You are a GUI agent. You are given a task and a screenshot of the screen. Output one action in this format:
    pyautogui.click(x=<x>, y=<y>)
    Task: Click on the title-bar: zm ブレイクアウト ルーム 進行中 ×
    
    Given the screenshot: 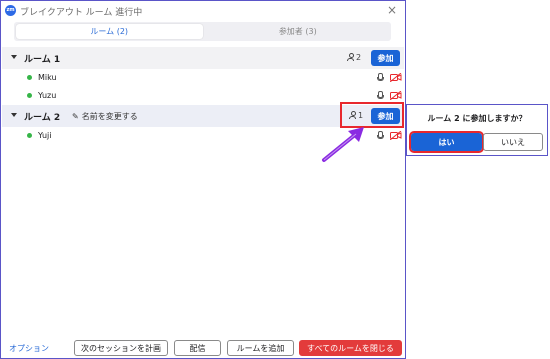 What is the action you would take?
    pyautogui.click(x=203, y=11)
    